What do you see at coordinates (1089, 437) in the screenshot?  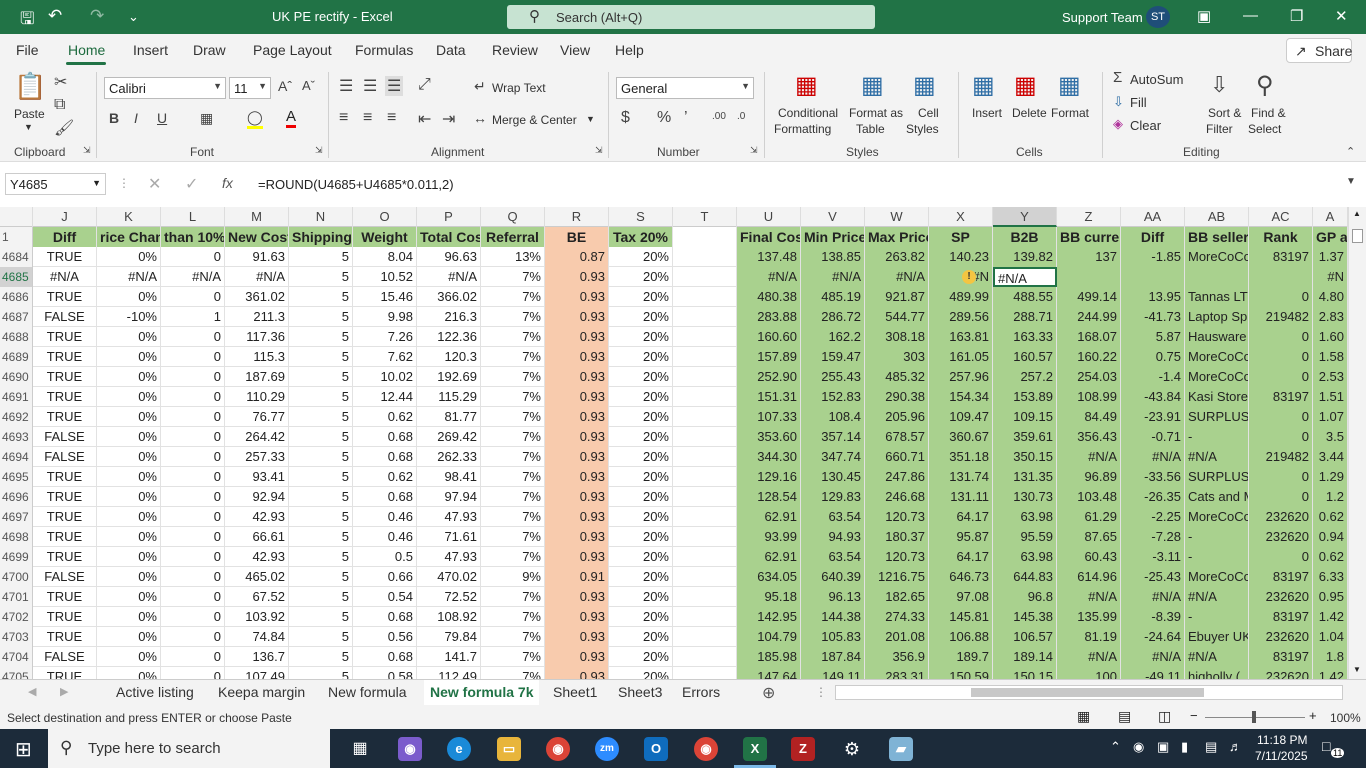 I see `cell: 356.43` at bounding box center [1089, 437].